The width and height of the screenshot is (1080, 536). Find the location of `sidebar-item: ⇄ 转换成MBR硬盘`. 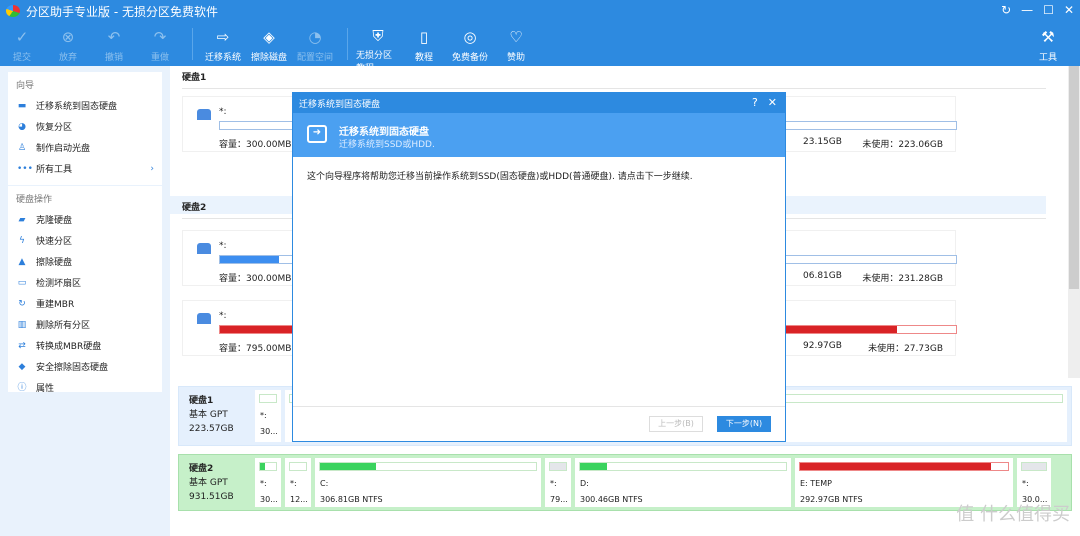

sidebar-item: ⇄ 转换成MBR硬盘 is located at coordinates (85, 345).